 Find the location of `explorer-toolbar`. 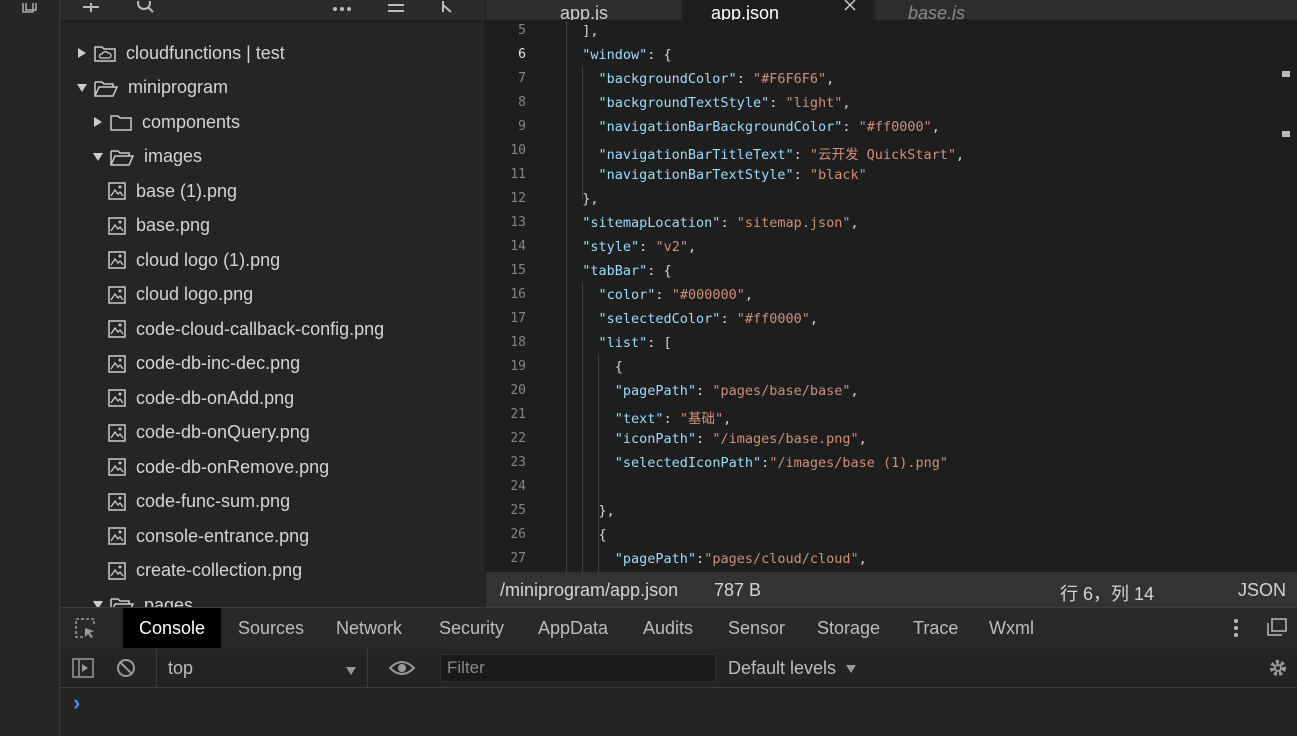

explorer-toolbar is located at coordinates (272, 10).